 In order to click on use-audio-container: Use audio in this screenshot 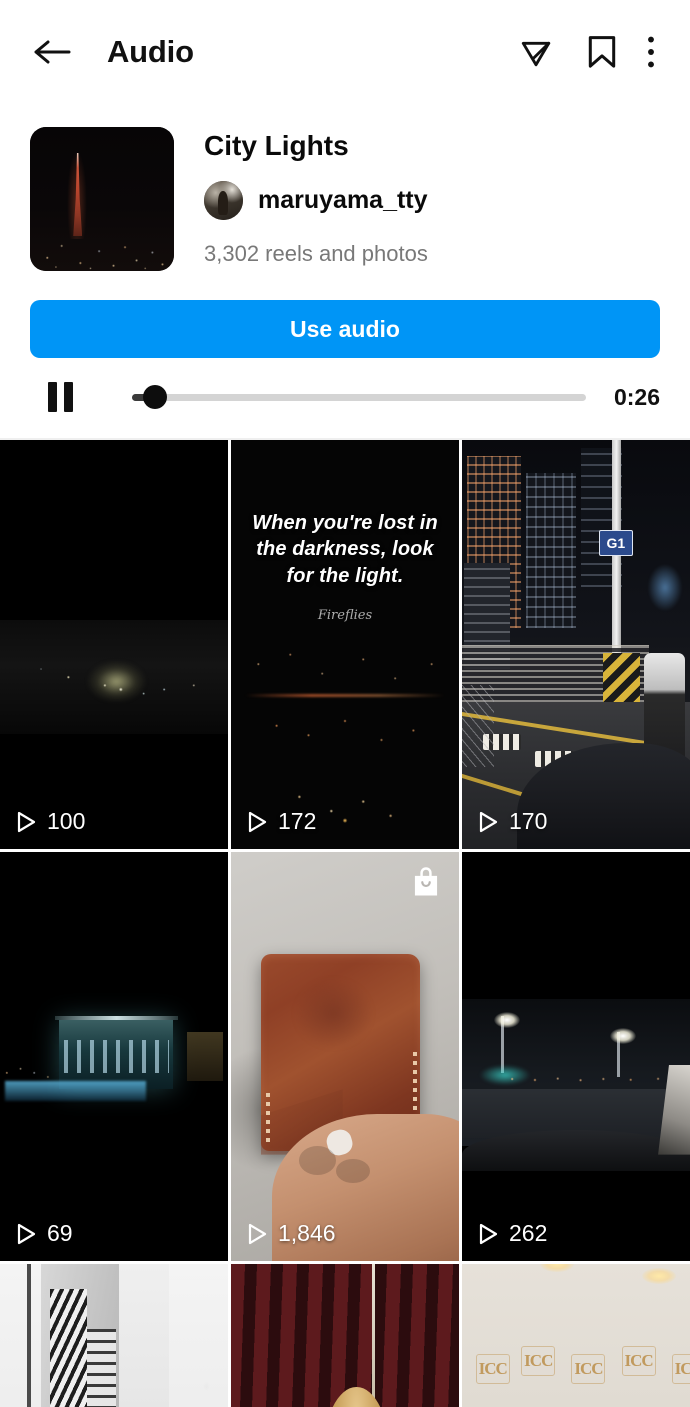, I will do `click(345, 314)`.